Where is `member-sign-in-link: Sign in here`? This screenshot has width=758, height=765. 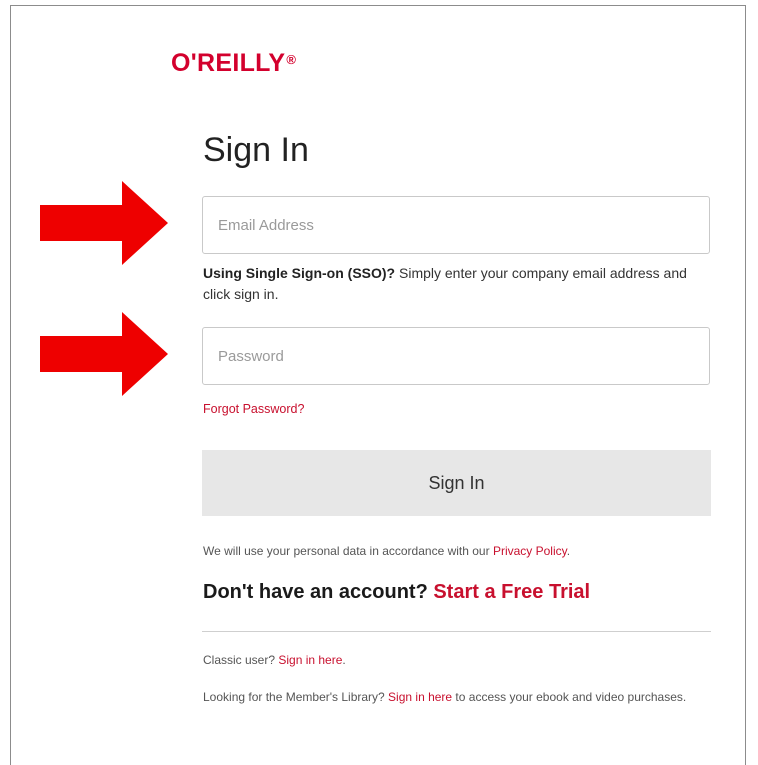 member-sign-in-link: Sign in here is located at coordinates (420, 697).